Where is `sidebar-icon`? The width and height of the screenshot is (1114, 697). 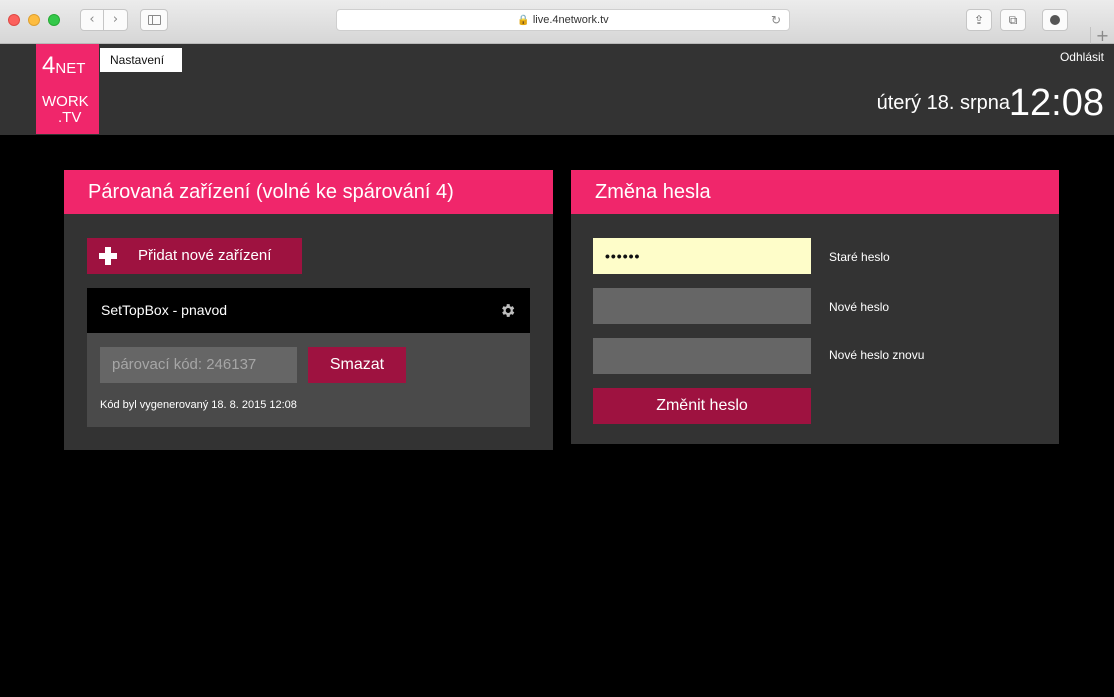
sidebar-icon is located at coordinates (154, 20).